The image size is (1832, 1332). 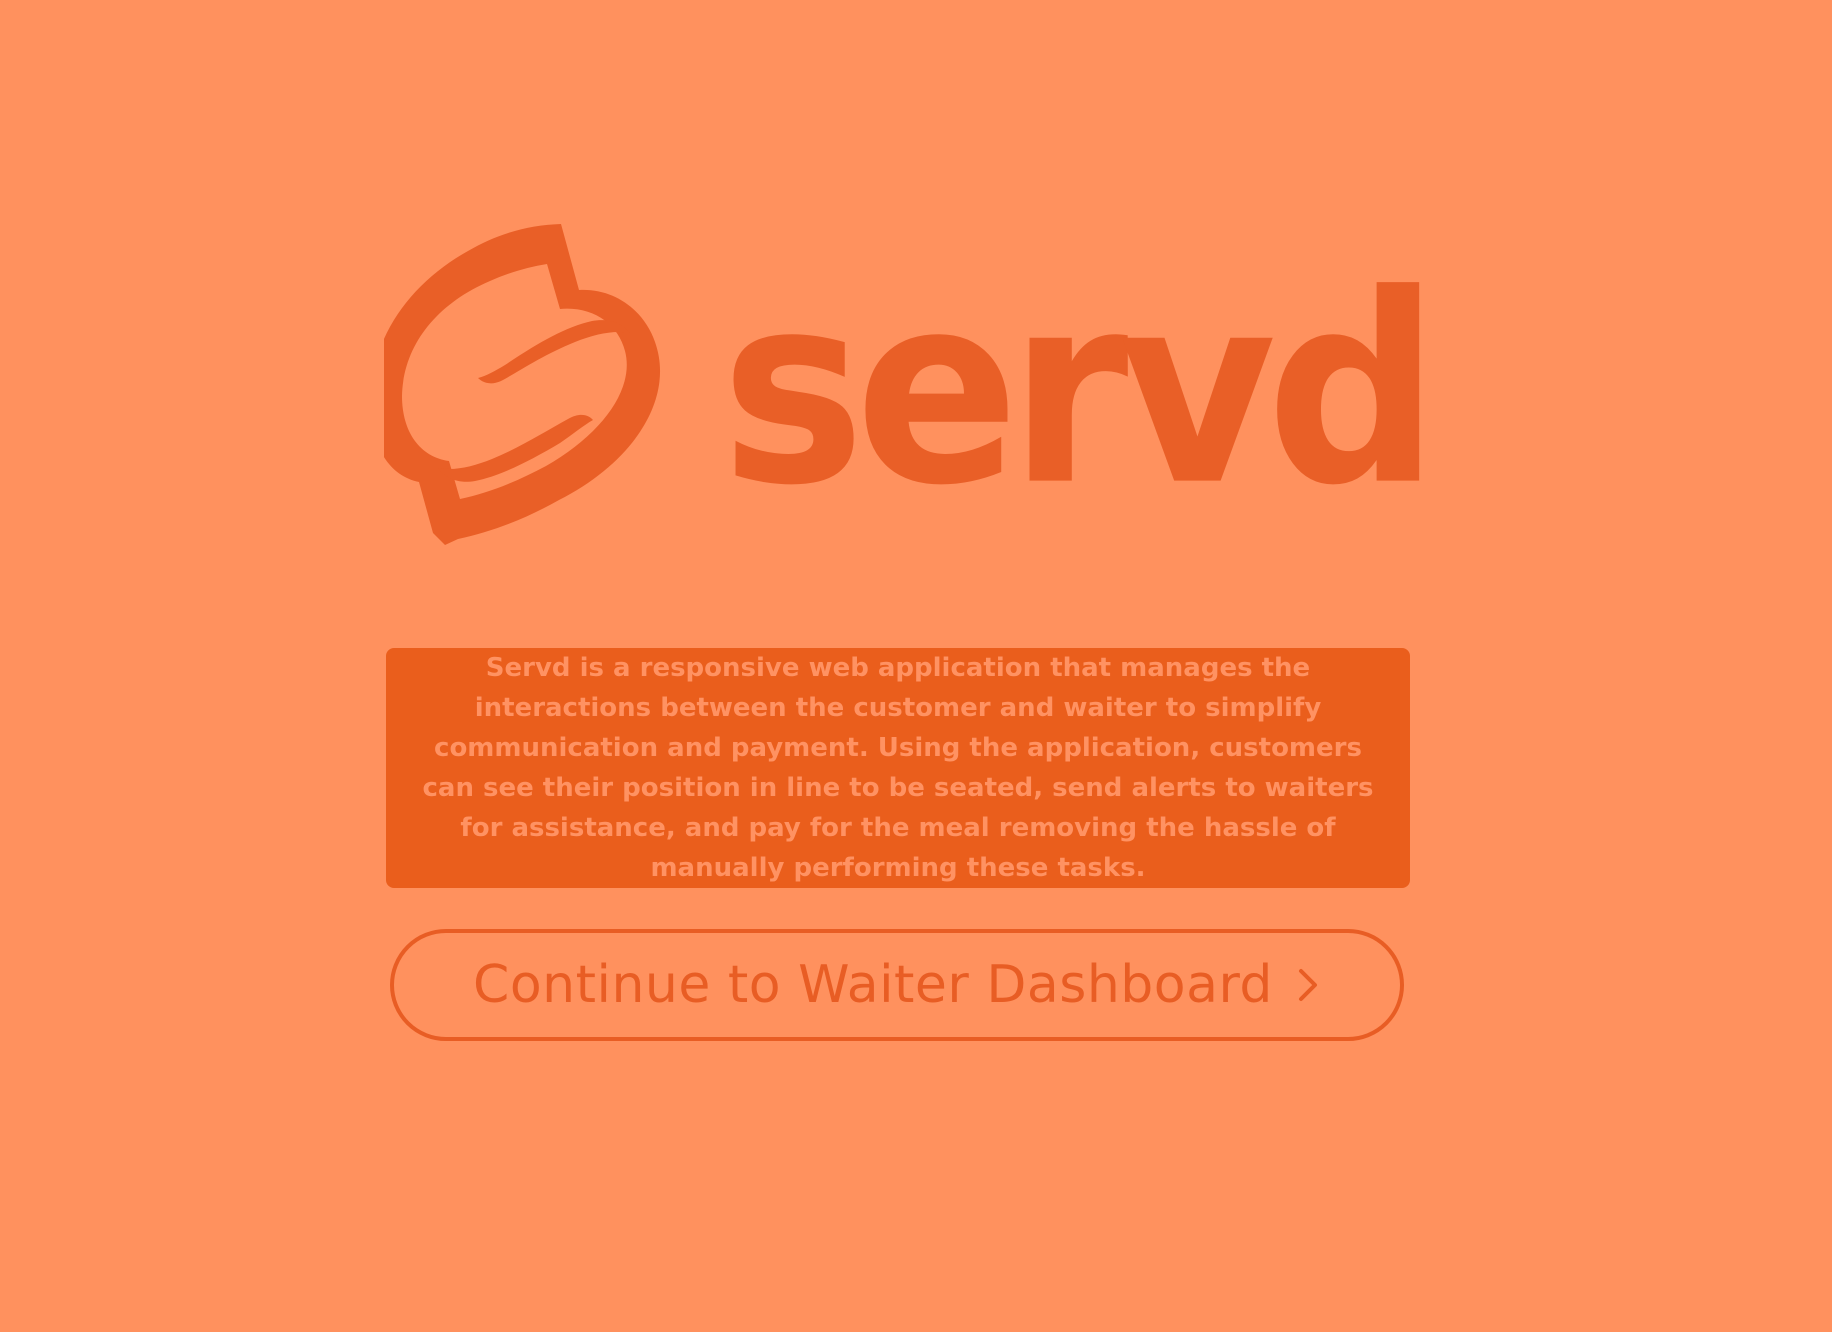 I want to click on brand-name: servd, so click(x=1080, y=391).